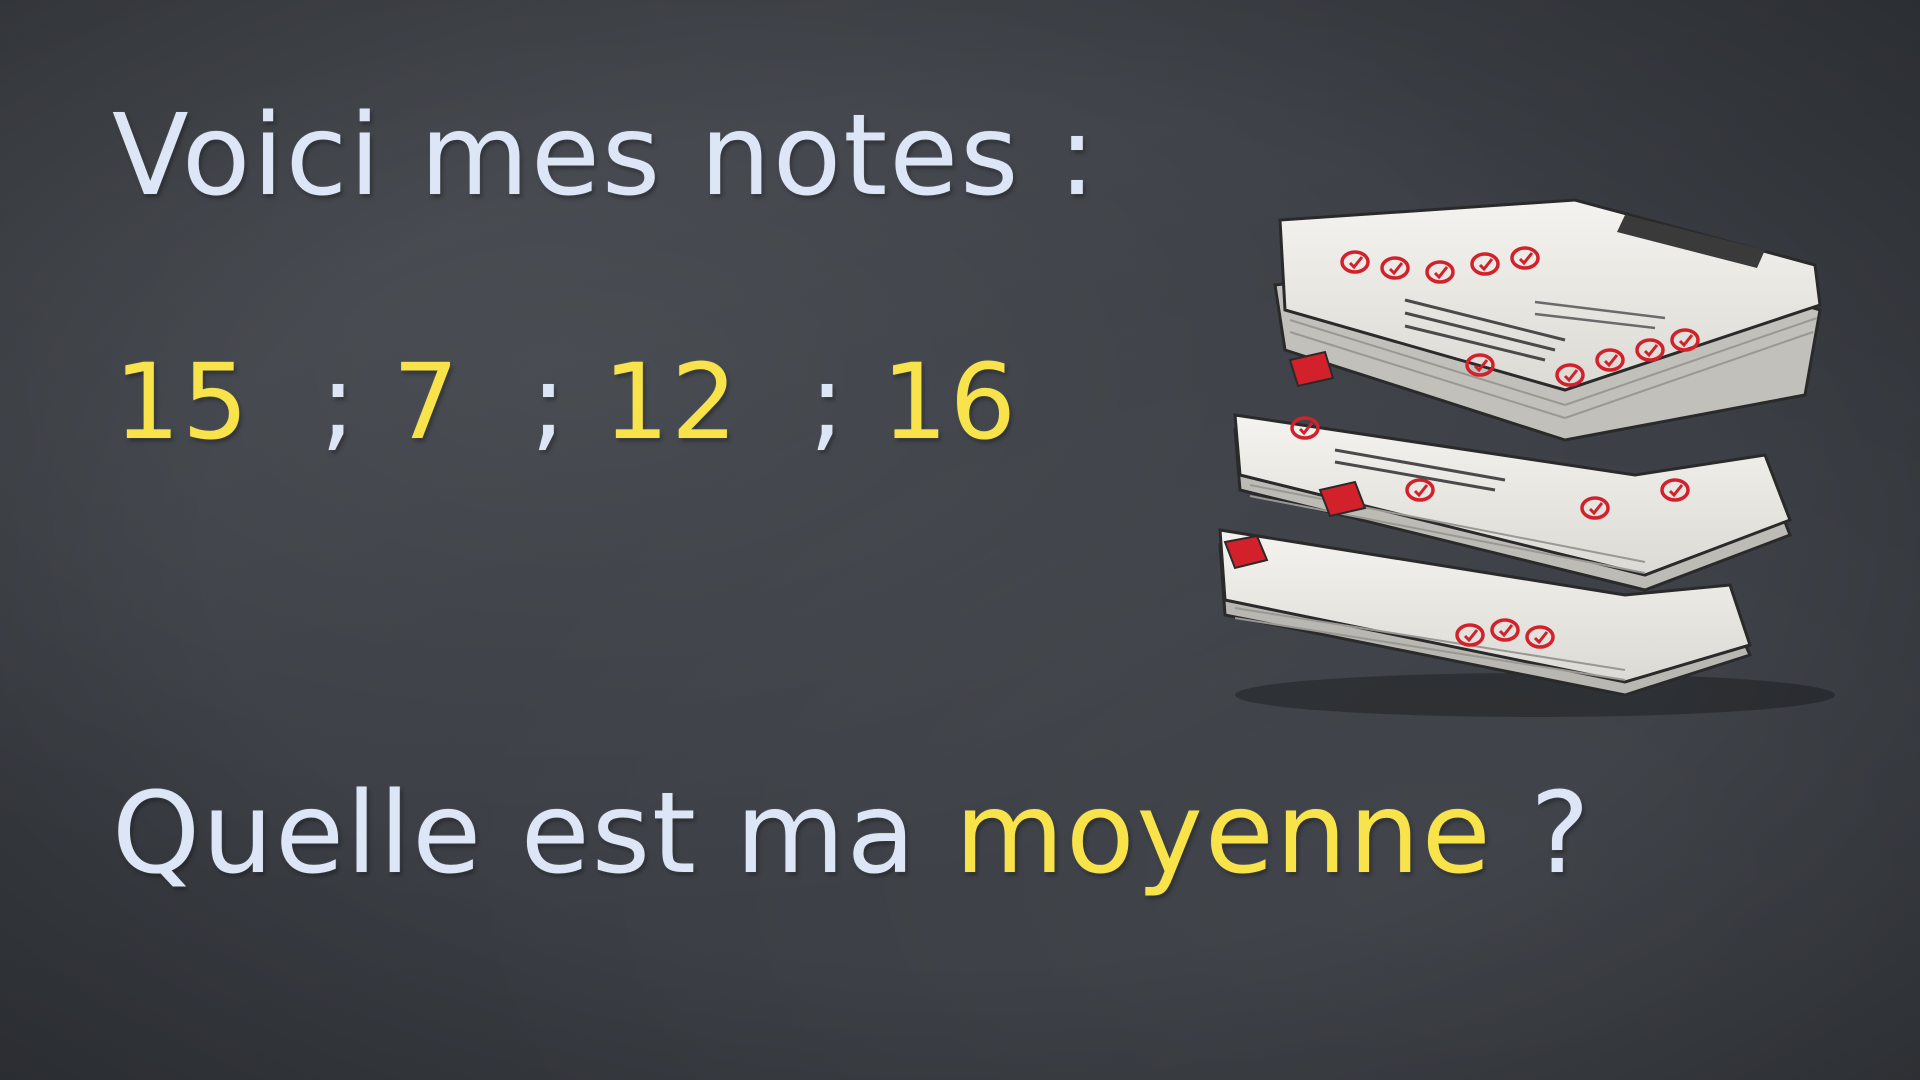 The height and width of the screenshot is (1080, 1920). Describe the element at coordinates (1223, 834) in the screenshot. I see `question-highlight: moyenne` at that location.